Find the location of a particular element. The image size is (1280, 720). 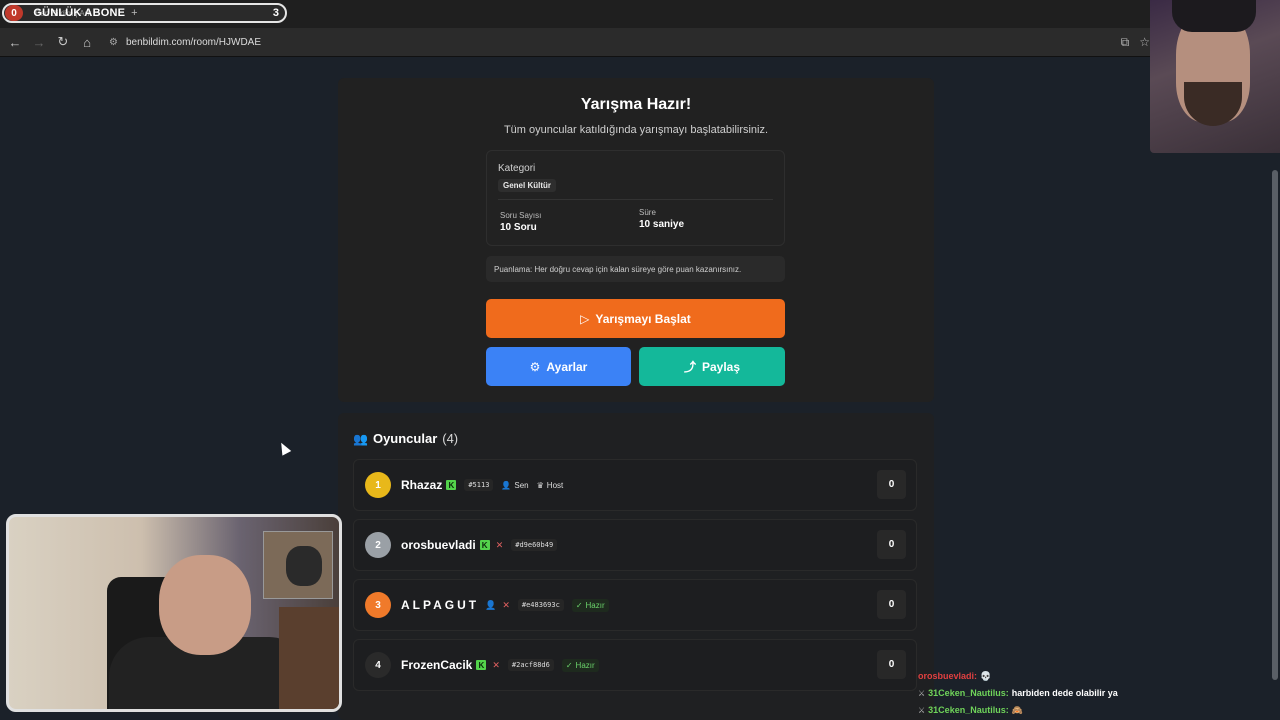

home-icon: ⌂ is located at coordinates (87, 42).